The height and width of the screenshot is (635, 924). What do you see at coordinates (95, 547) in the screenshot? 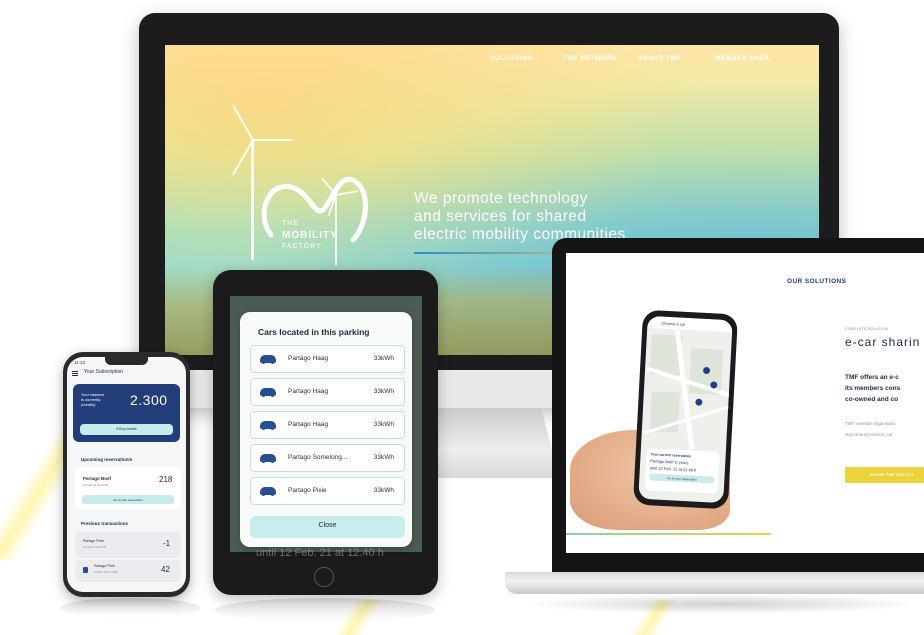
I see `transaction-date: 15 Jan 21 at 12:30` at bounding box center [95, 547].